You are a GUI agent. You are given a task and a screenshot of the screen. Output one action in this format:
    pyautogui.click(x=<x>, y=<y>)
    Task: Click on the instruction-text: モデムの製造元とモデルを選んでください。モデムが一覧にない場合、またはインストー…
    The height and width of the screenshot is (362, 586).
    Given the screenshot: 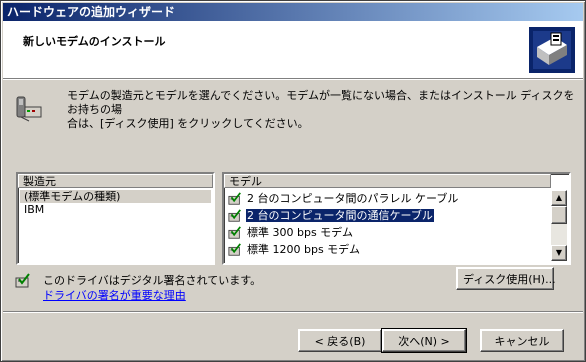 What is the action you would take?
    pyautogui.click(x=321, y=109)
    